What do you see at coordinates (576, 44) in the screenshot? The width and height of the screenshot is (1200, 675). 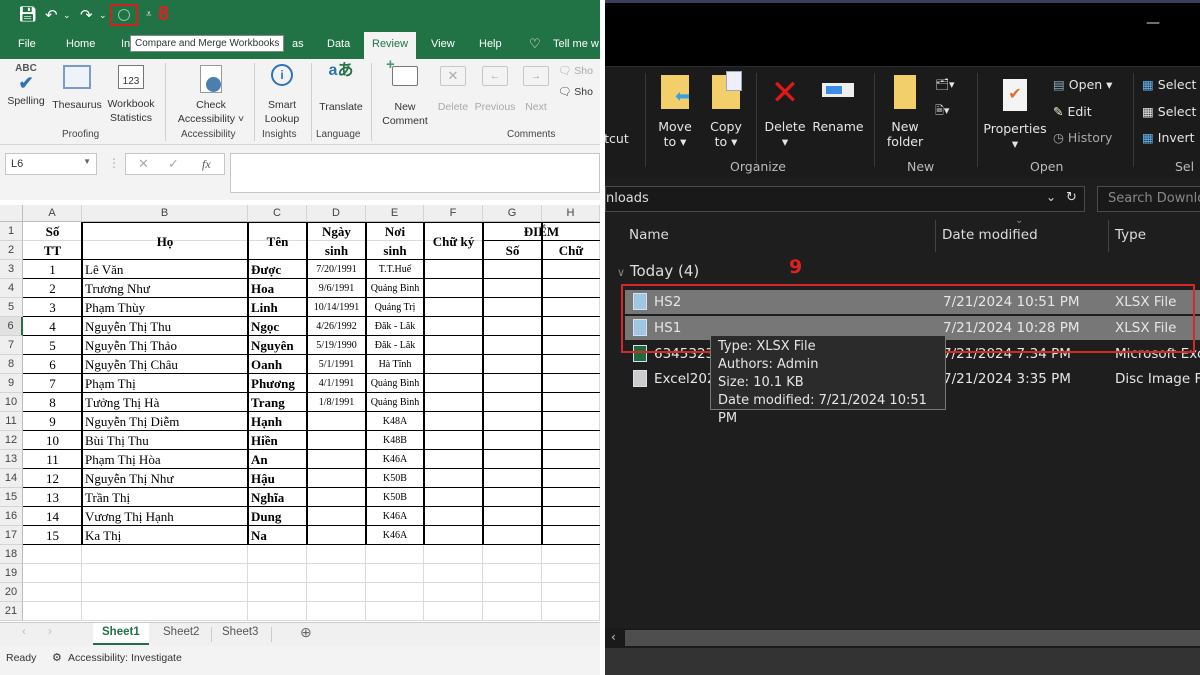 I see `tell-me-search: Tell me w` at bounding box center [576, 44].